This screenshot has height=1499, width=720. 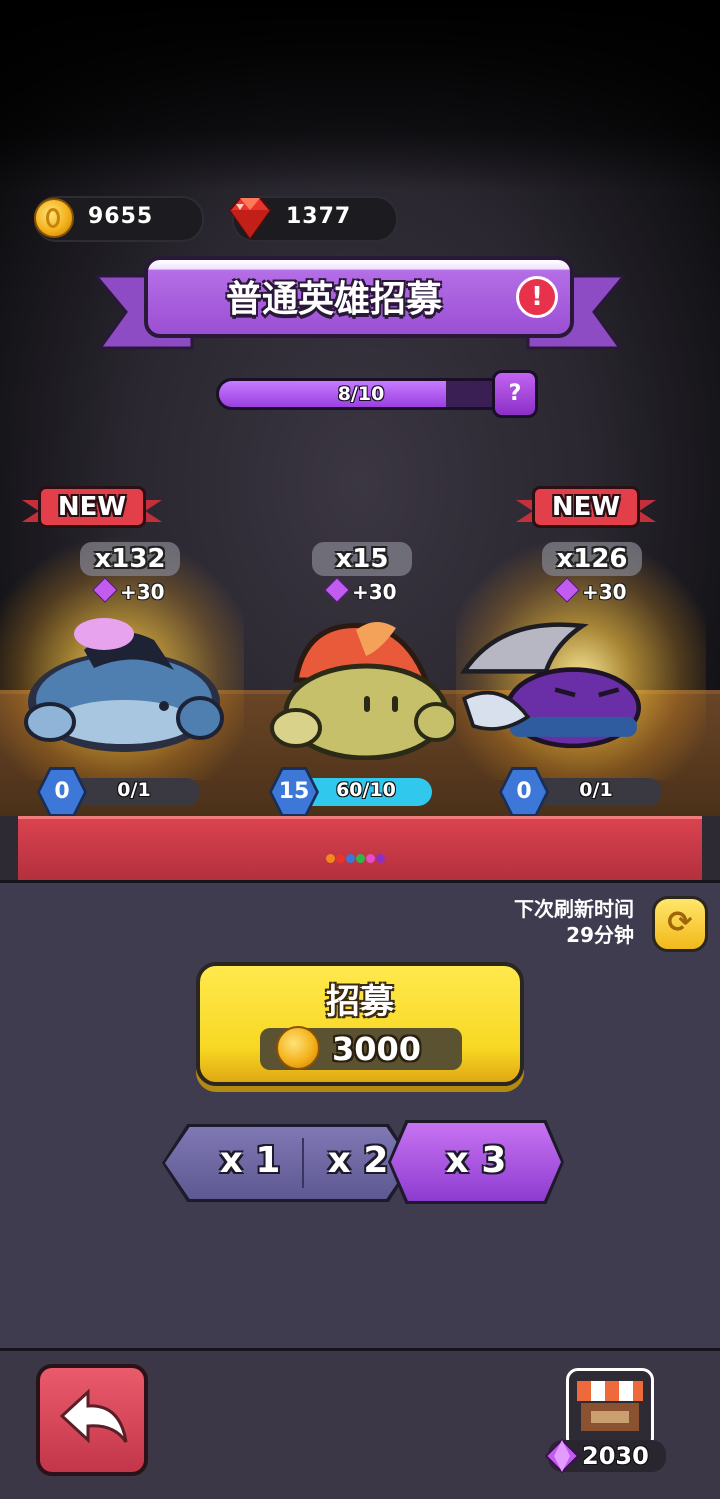 What do you see at coordinates (250, 1160) in the screenshot?
I see `multiplier-x1-label: x 1` at bounding box center [250, 1160].